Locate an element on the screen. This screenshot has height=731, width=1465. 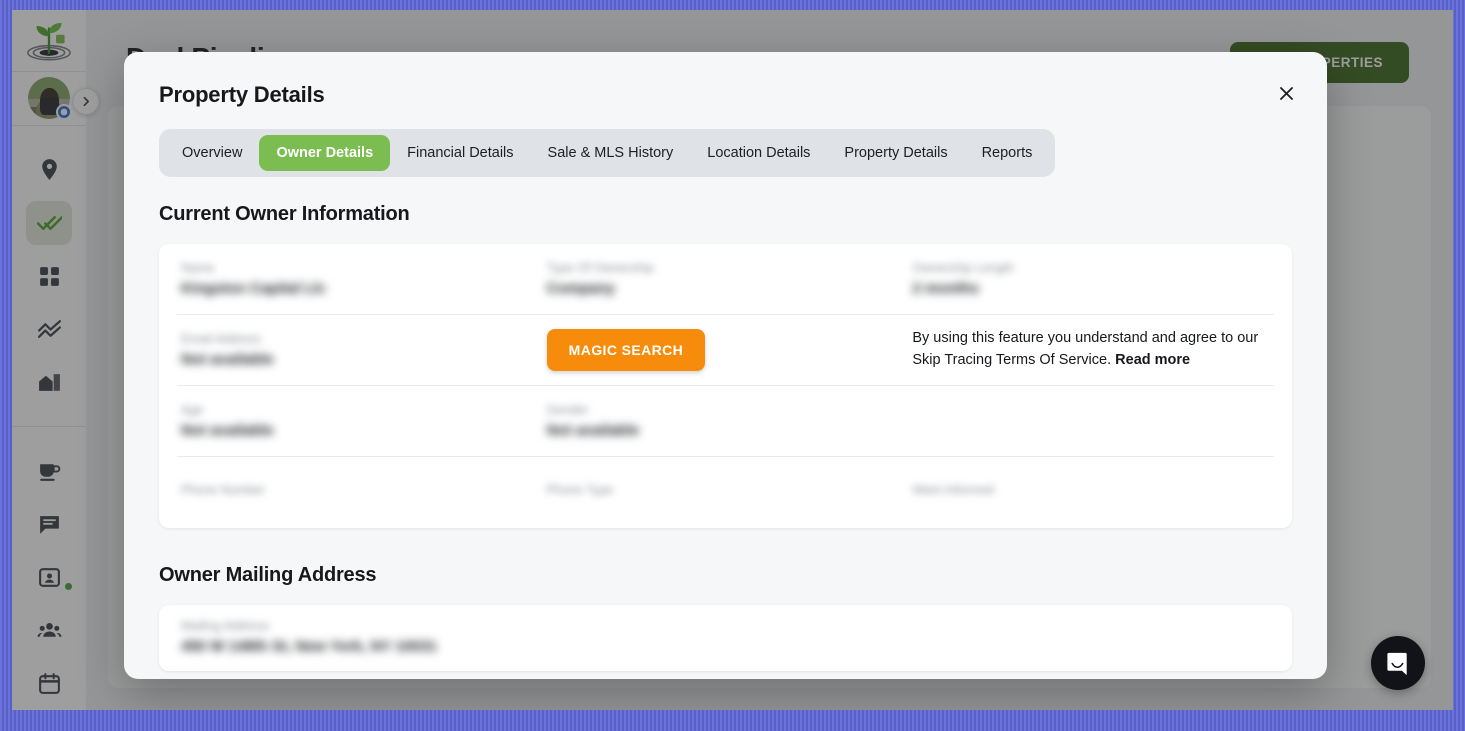
current-owner-heading: Current Owner Information is located at coordinates (284, 214).